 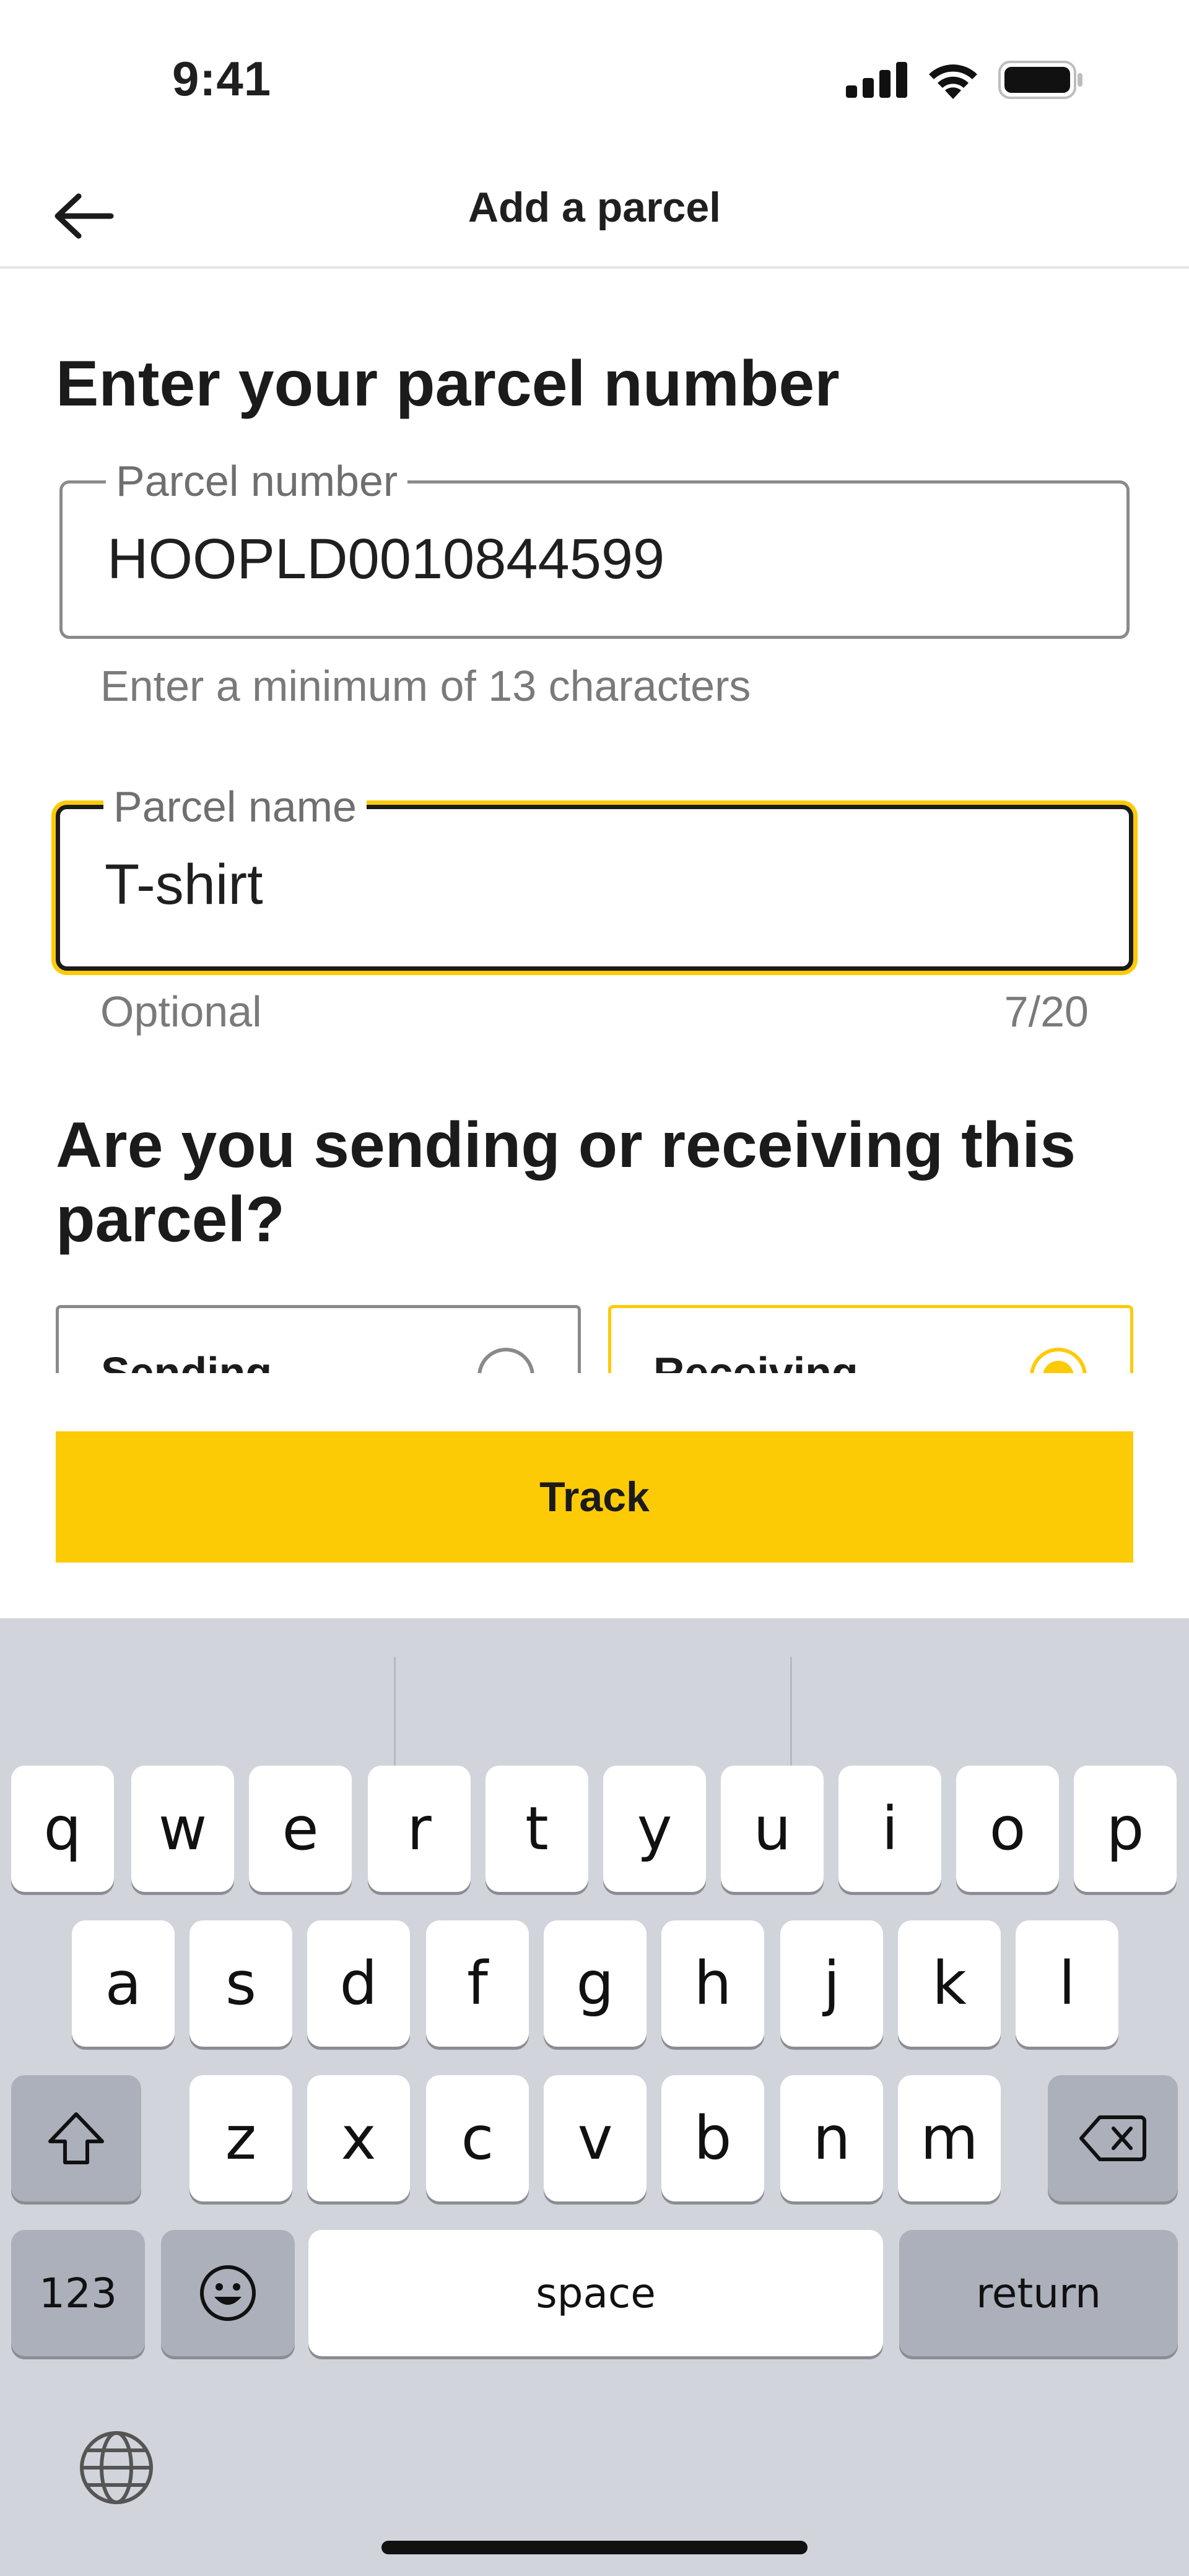 I want to click on delete-key, so click(x=1113, y=2138).